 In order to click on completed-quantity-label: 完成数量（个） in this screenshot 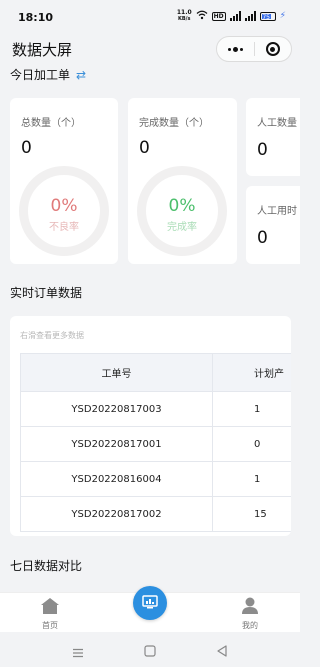, I will do `click(174, 123)`.